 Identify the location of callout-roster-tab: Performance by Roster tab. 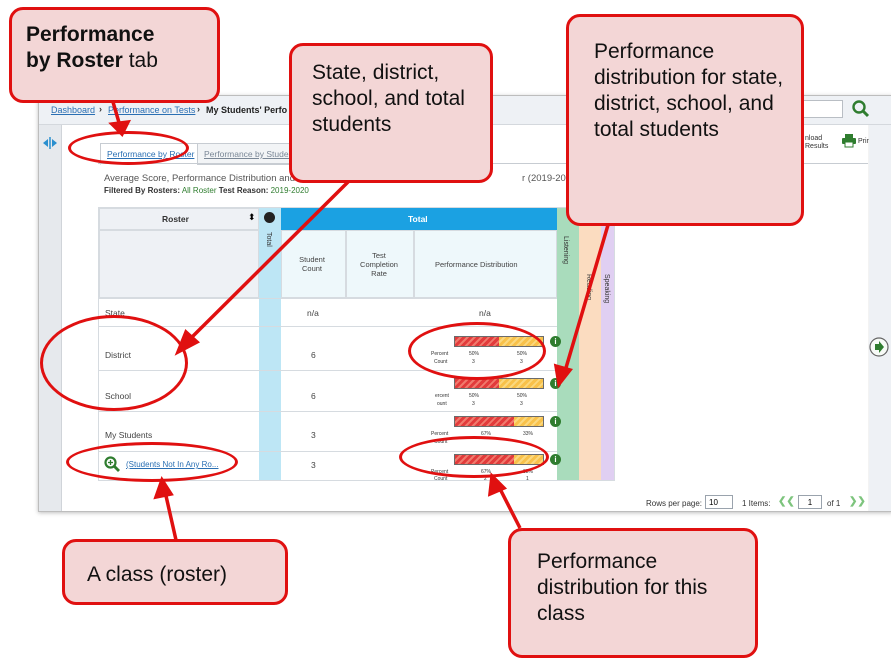
(114, 55).